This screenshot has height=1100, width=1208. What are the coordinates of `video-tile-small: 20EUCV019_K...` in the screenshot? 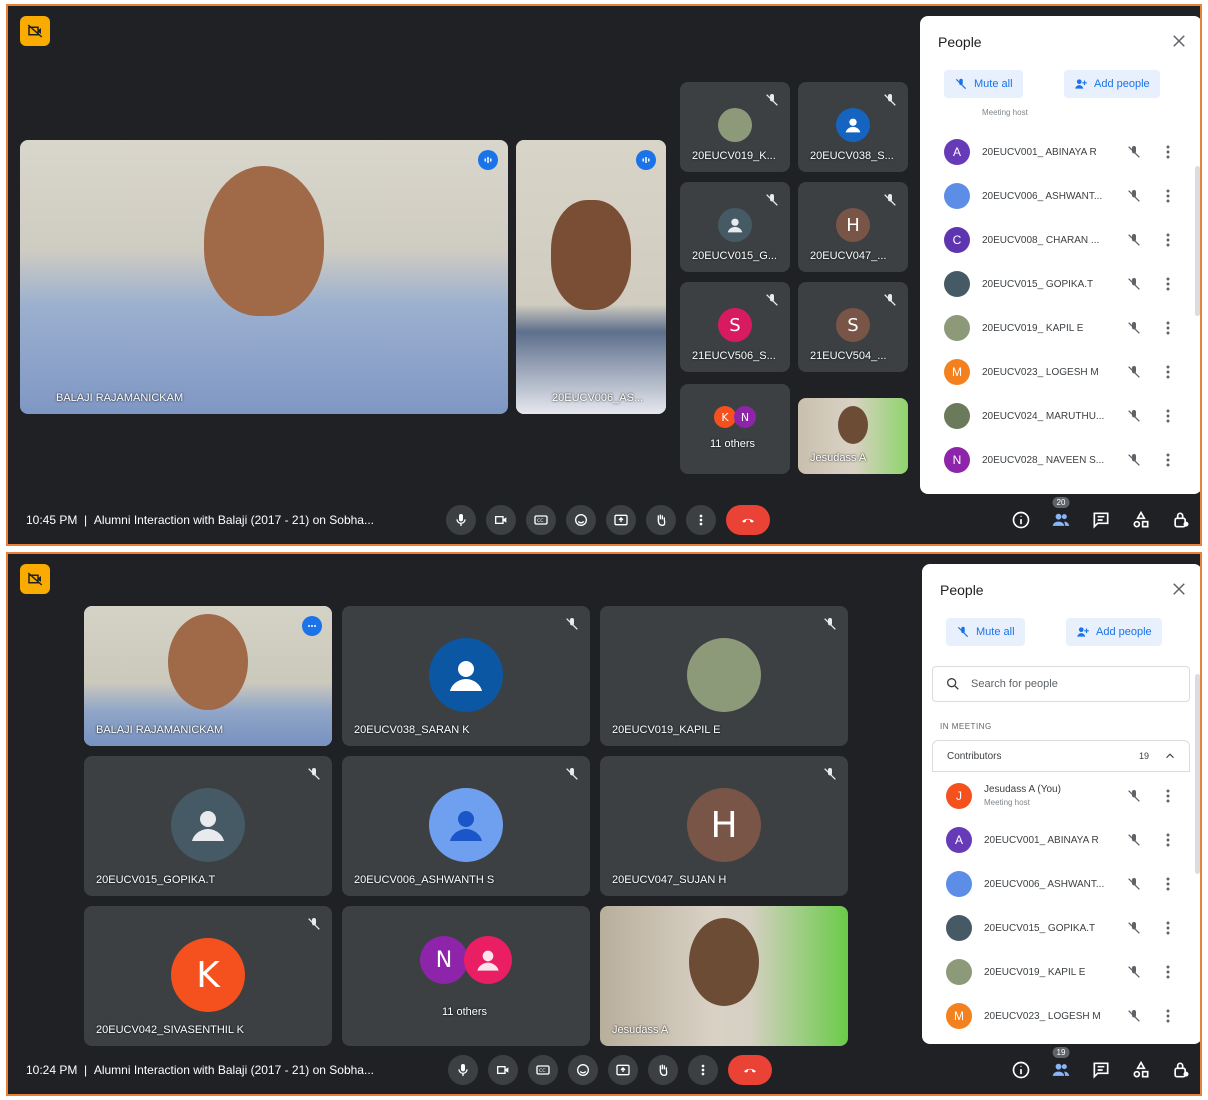 It's located at (735, 127).